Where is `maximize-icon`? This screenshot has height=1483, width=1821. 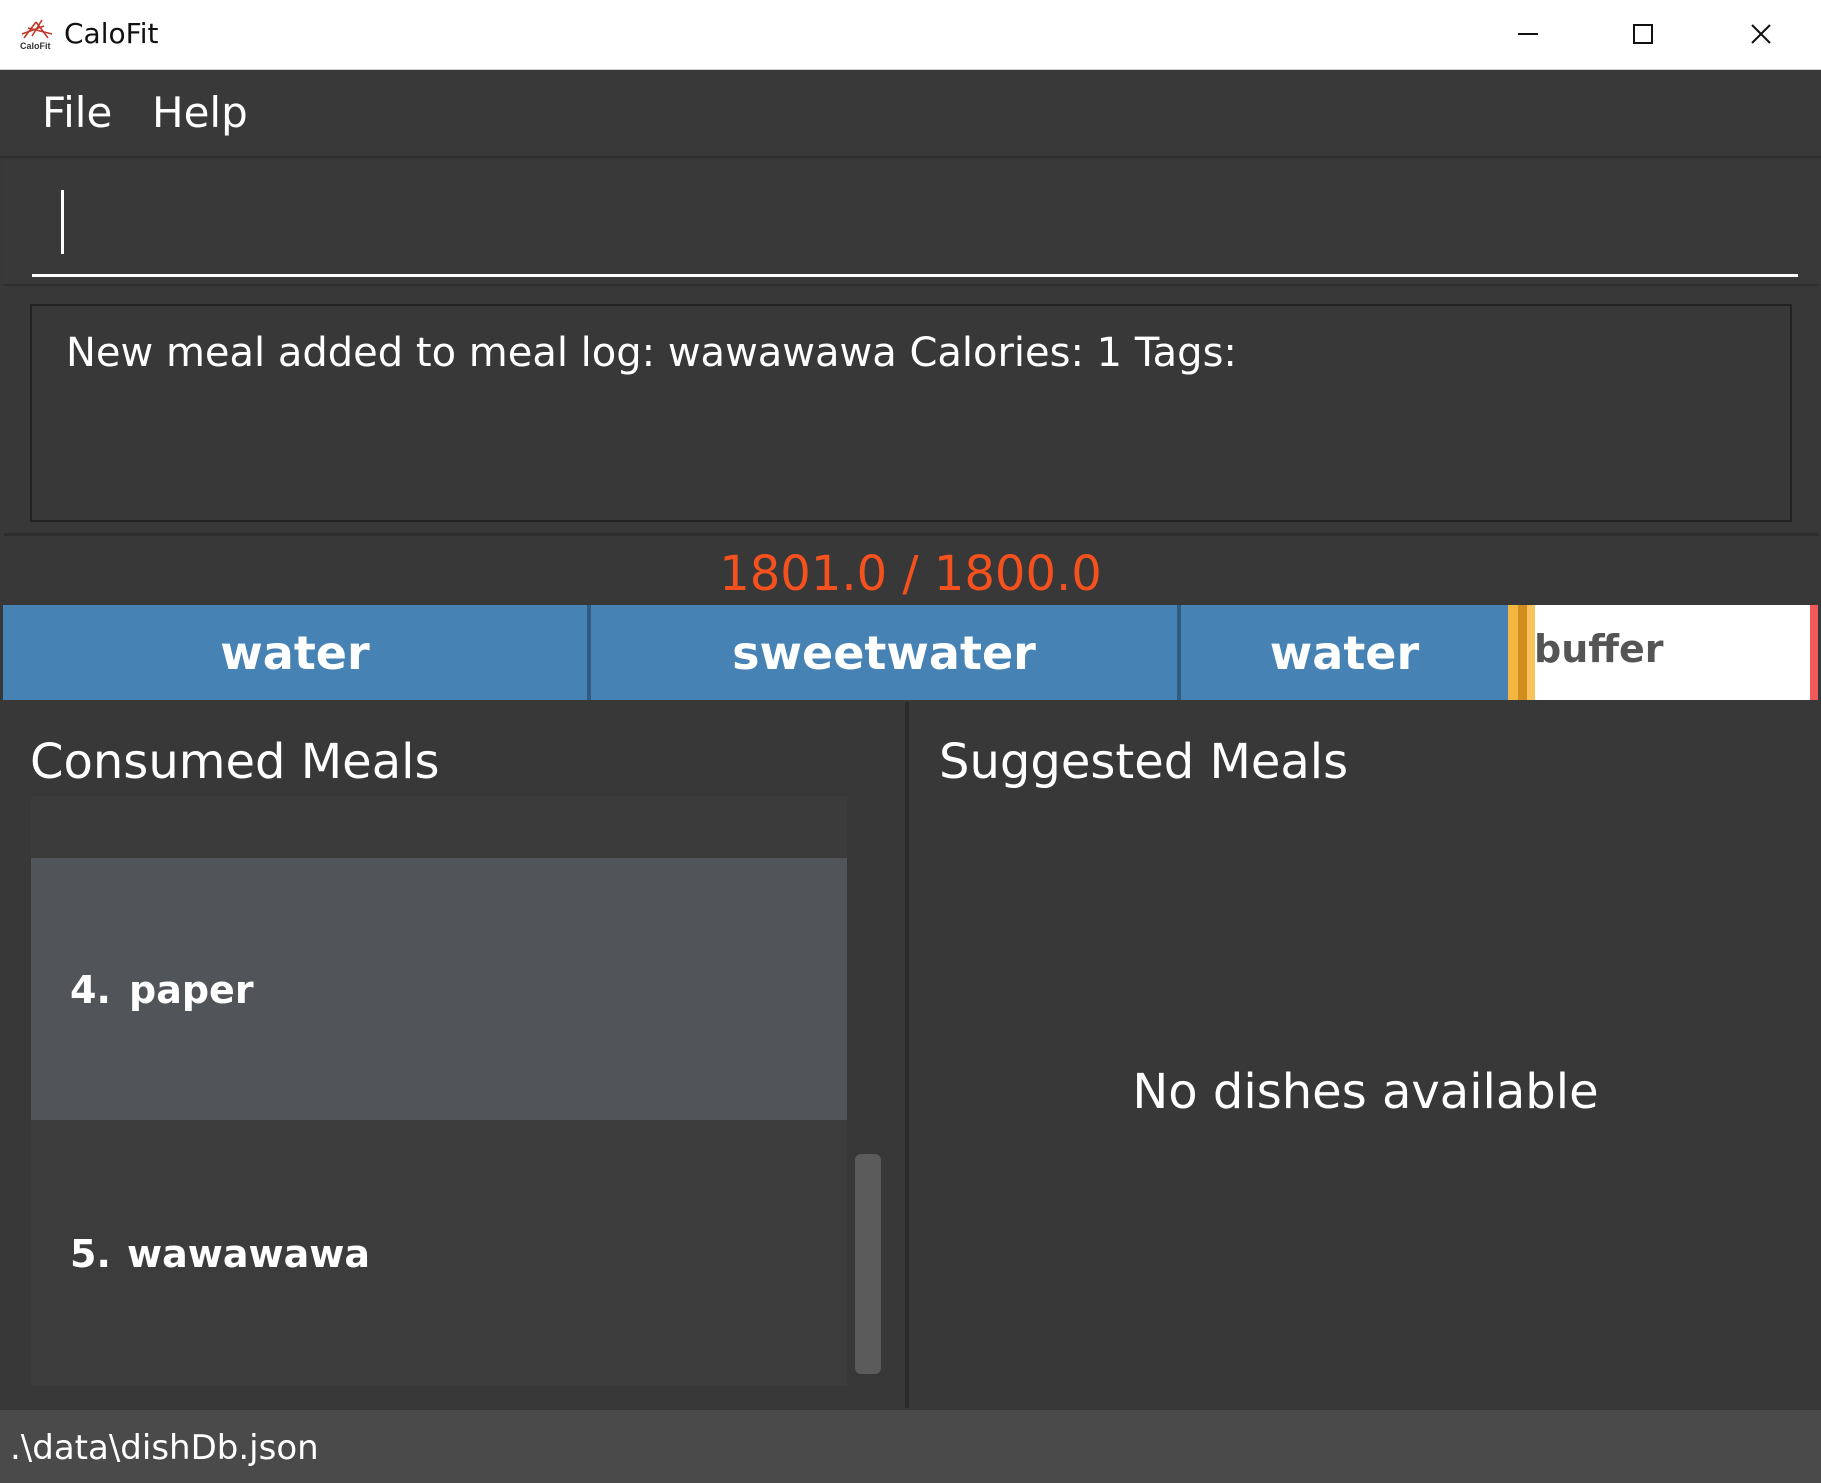 maximize-icon is located at coordinates (1643, 34).